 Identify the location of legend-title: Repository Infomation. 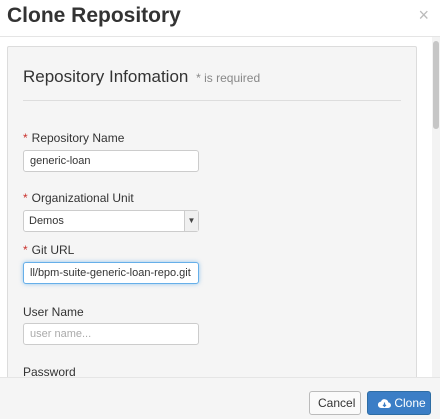
(106, 76).